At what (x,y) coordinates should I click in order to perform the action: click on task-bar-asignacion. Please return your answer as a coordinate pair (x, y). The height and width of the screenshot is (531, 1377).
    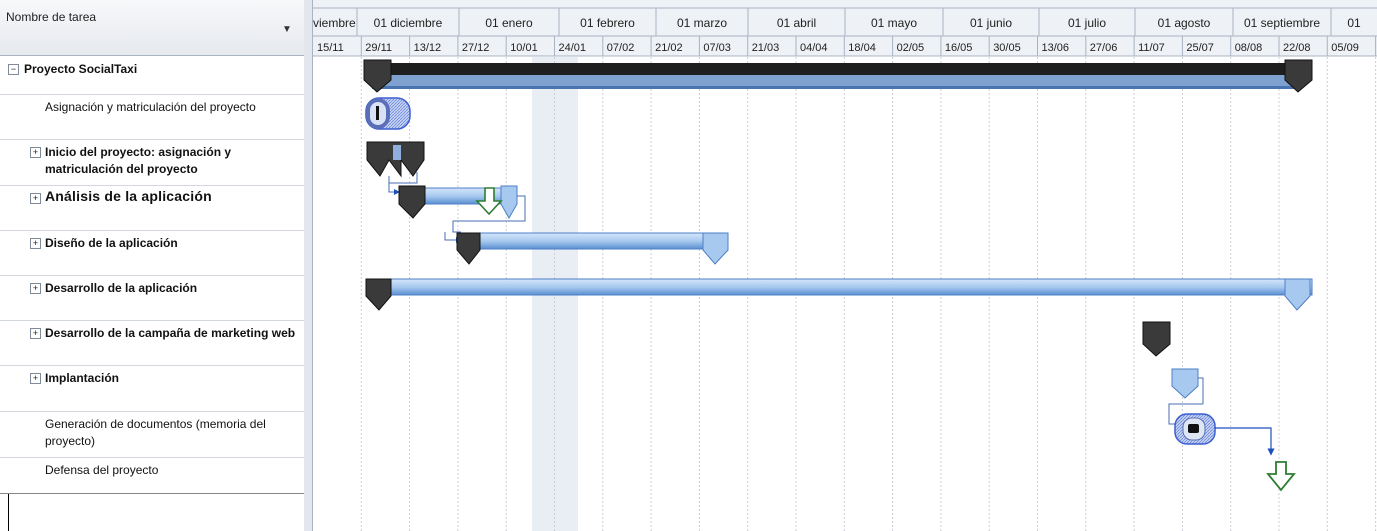
    Looking at the image, I should click on (388, 113).